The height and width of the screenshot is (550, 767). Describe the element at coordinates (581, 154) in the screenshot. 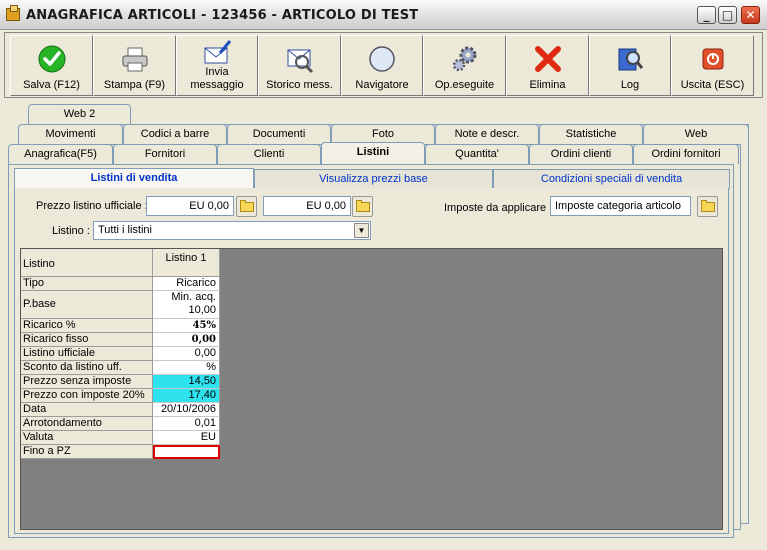

I see `tab-ordini-clienti: Ordini clienti` at that location.